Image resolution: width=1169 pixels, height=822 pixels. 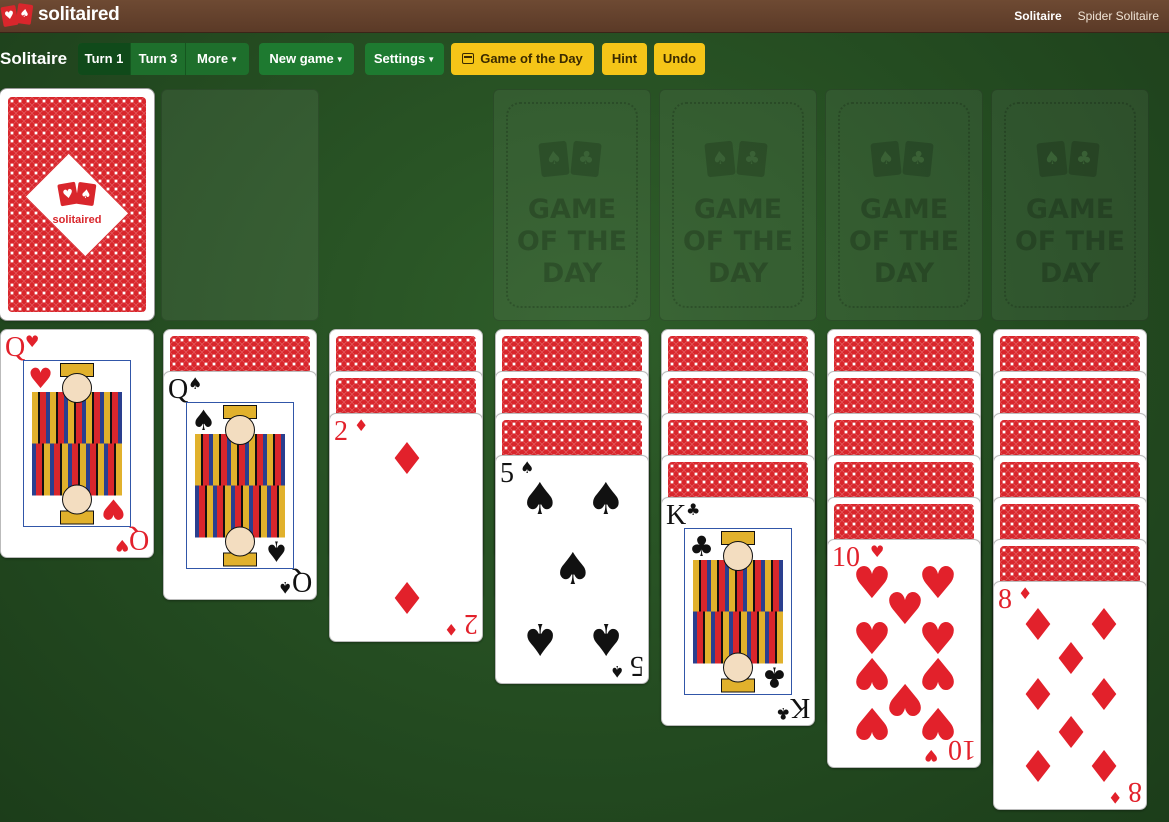 What do you see at coordinates (34, 58) in the screenshot?
I see `page-title: Solitaire` at bounding box center [34, 58].